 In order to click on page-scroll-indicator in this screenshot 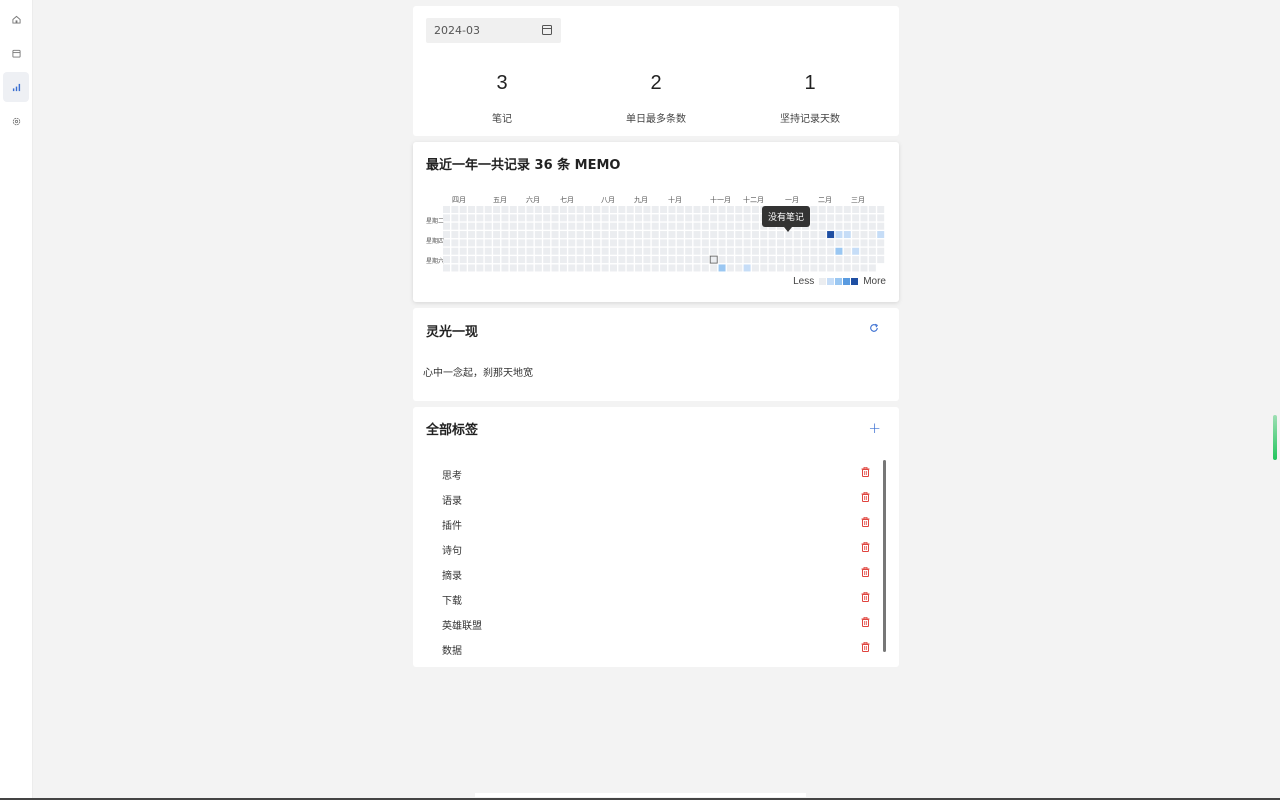, I will do `click(1275, 437)`.